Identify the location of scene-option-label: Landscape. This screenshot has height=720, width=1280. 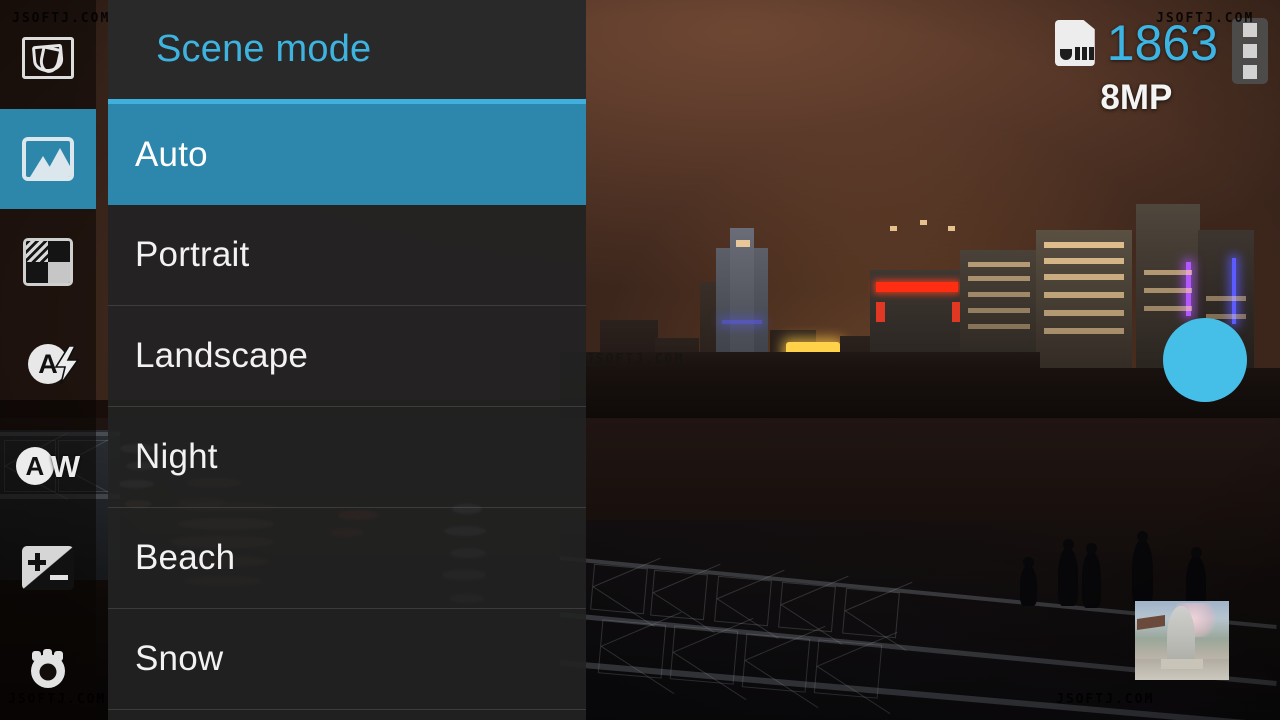
(222, 355).